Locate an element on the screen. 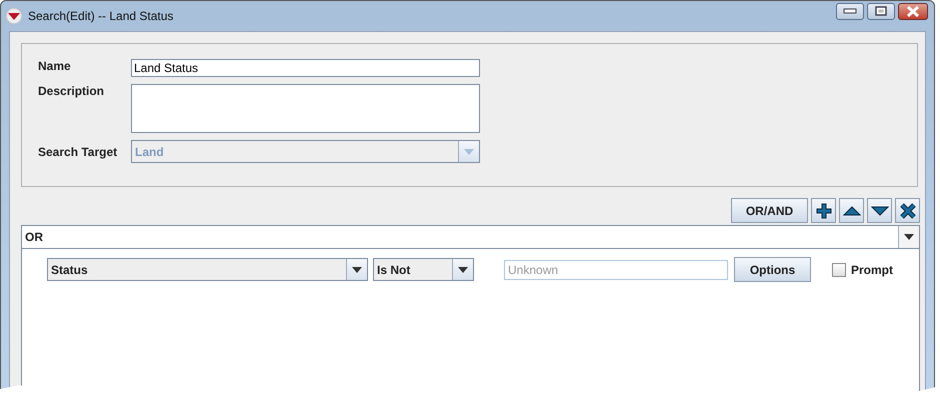 This screenshot has height=403, width=940. or-and-button: OR/AND is located at coordinates (769, 210).